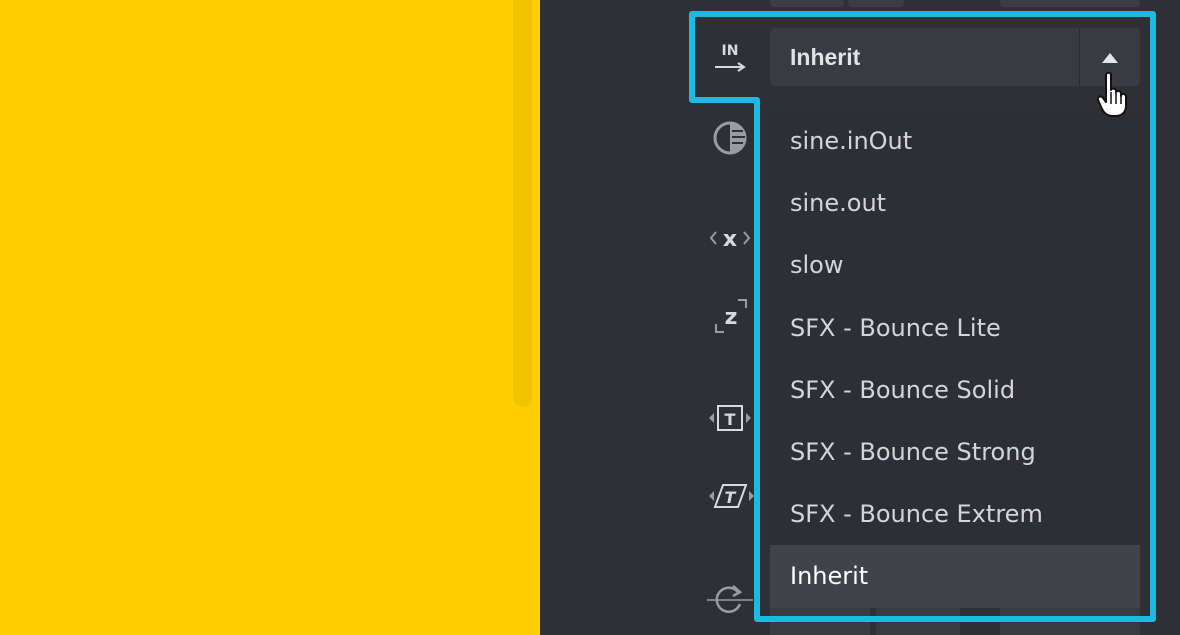  Describe the element at coordinates (825, 57) in the screenshot. I see `easing-select-value: Inherit` at that location.